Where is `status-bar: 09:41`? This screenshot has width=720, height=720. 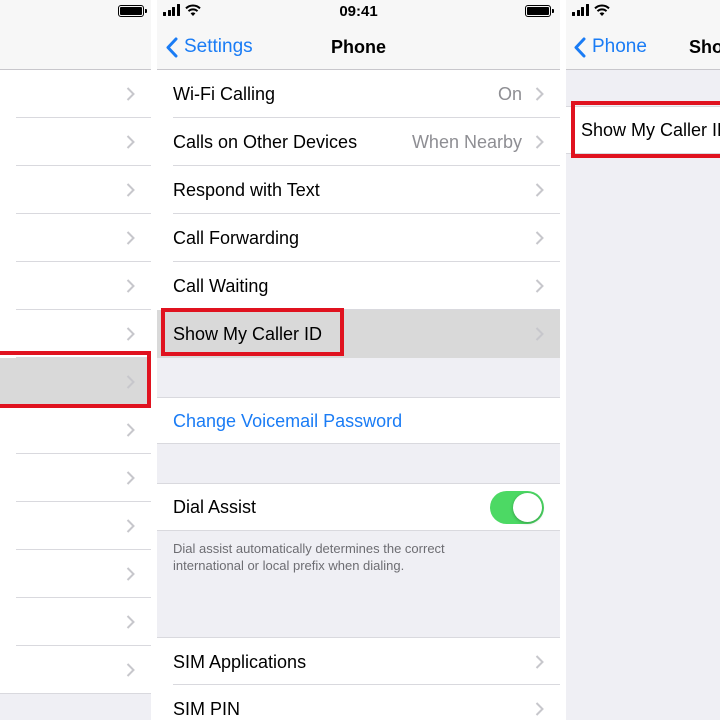 status-bar: 09:41 is located at coordinates (358, 12).